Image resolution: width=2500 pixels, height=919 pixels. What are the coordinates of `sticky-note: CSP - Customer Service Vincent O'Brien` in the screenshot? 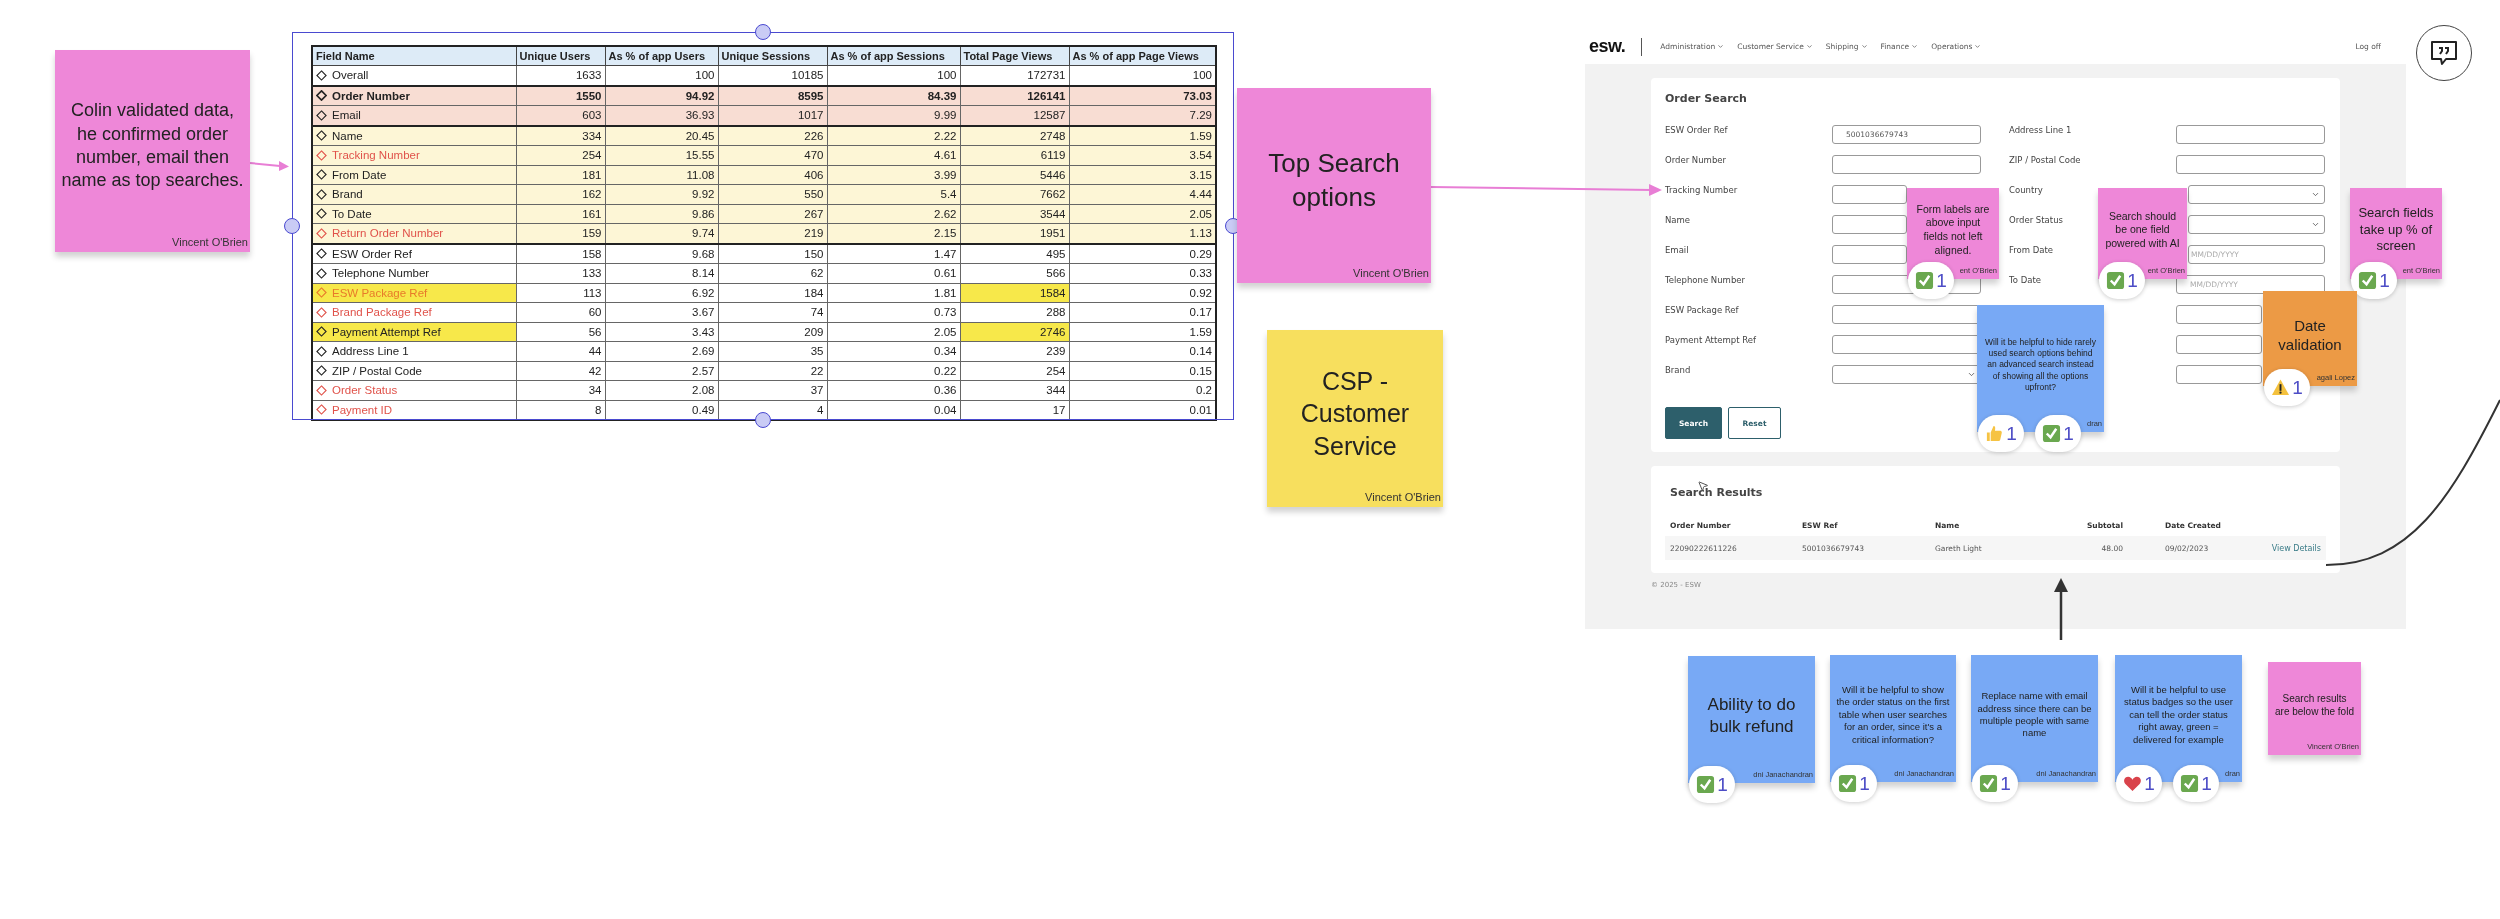 It's located at (1355, 418).